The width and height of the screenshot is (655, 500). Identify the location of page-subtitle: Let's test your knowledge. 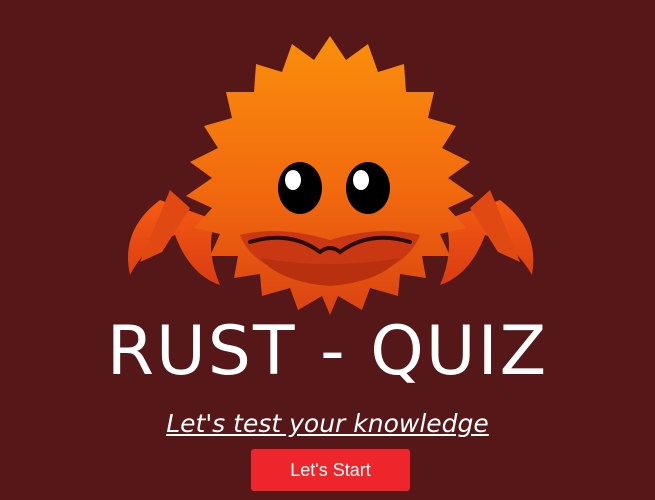
(327, 423).